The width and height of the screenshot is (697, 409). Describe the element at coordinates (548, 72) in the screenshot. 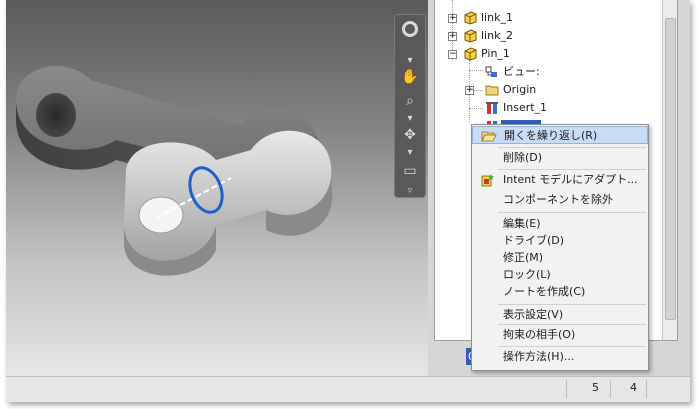

I see `tree-item-view: ビュー:` at that location.